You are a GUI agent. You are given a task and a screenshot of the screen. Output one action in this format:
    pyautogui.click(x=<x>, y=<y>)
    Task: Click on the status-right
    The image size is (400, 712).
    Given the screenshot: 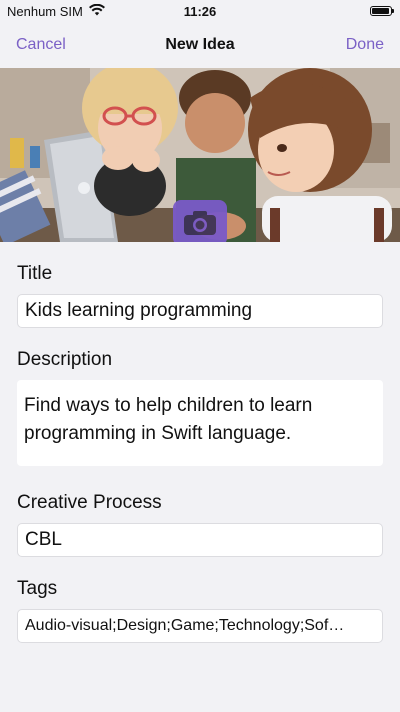 What is the action you would take?
    pyautogui.click(x=385, y=11)
    